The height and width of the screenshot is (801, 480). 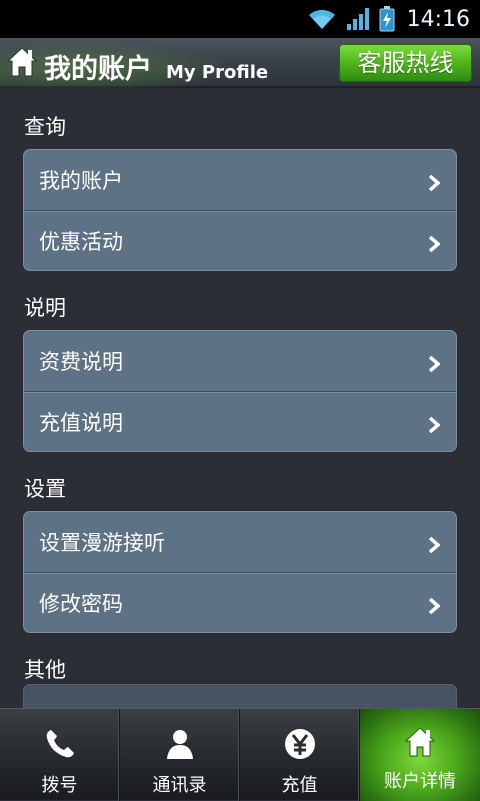 I want to click on header: 我的账户 My Profile 客服热线, so click(x=240, y=63).